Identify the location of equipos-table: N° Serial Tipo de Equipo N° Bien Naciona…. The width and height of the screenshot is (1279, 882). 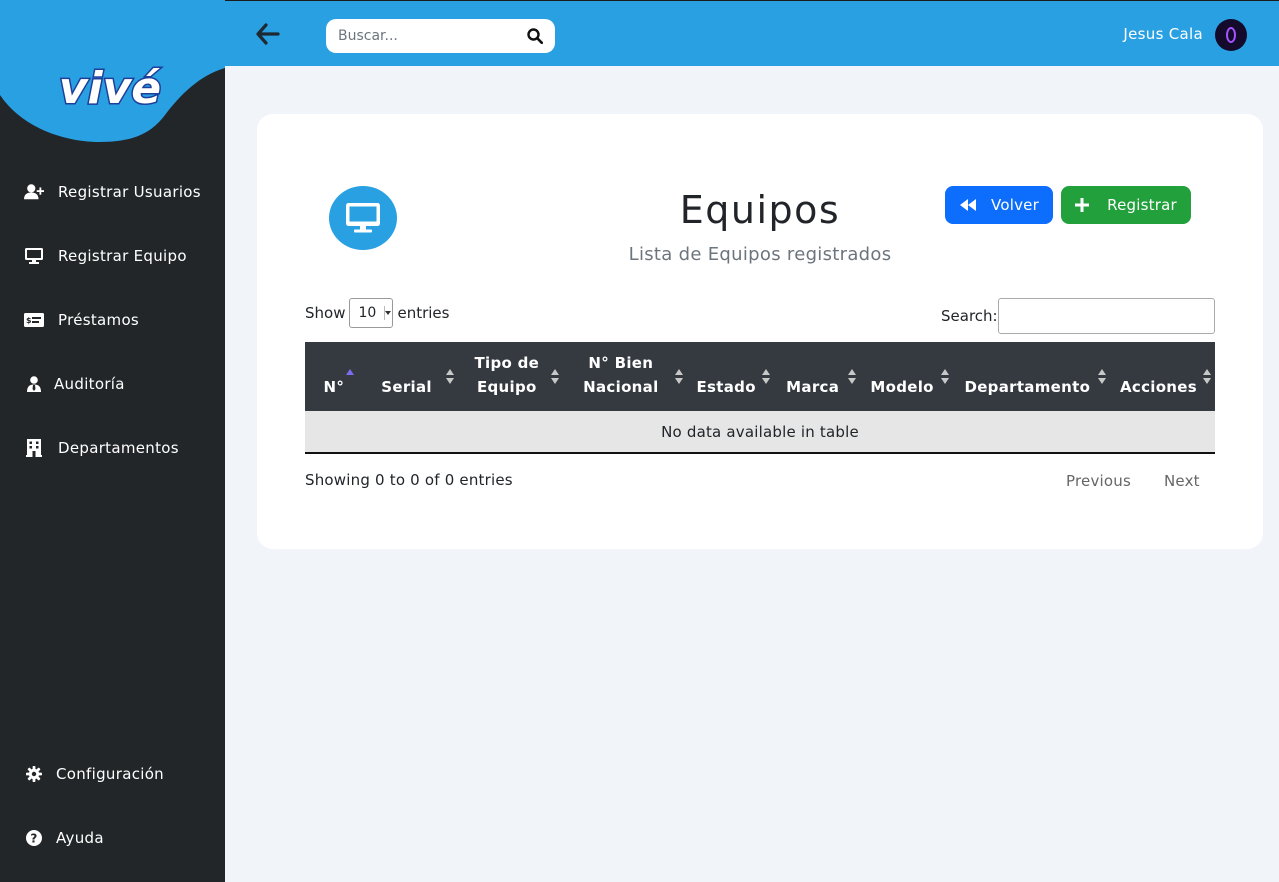
(760, 398).